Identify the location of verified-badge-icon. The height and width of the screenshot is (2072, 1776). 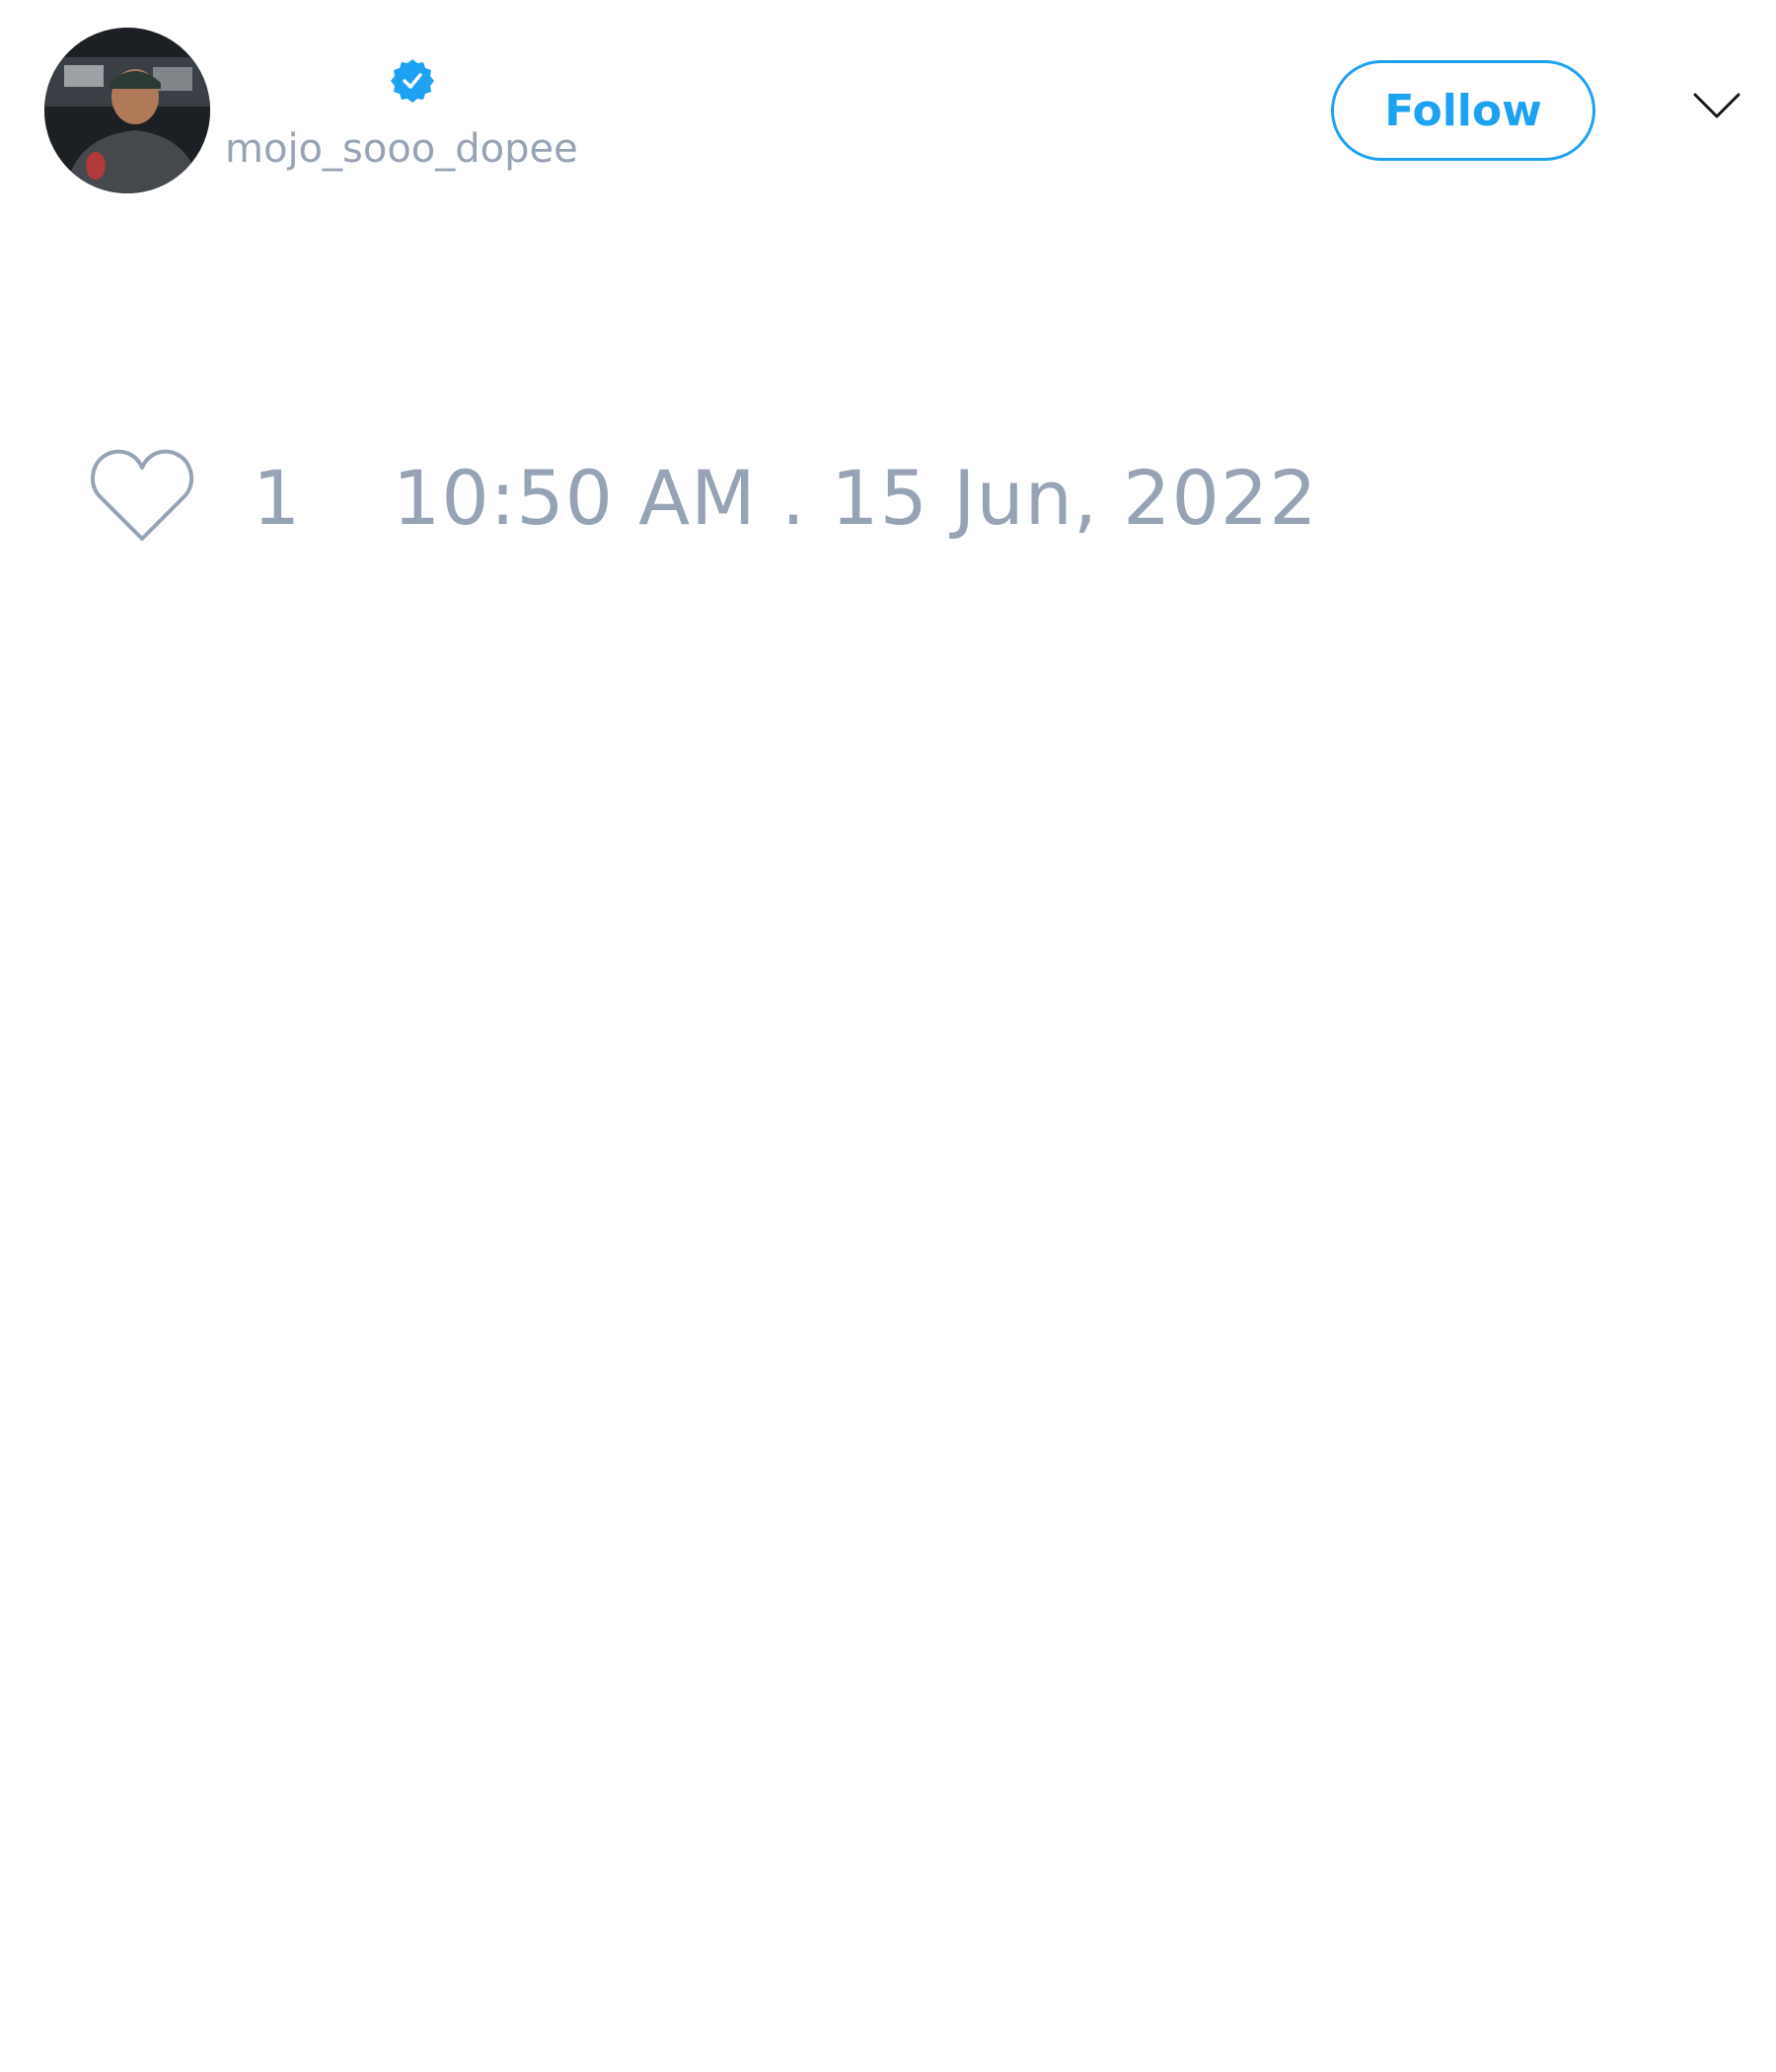
(413, 81).